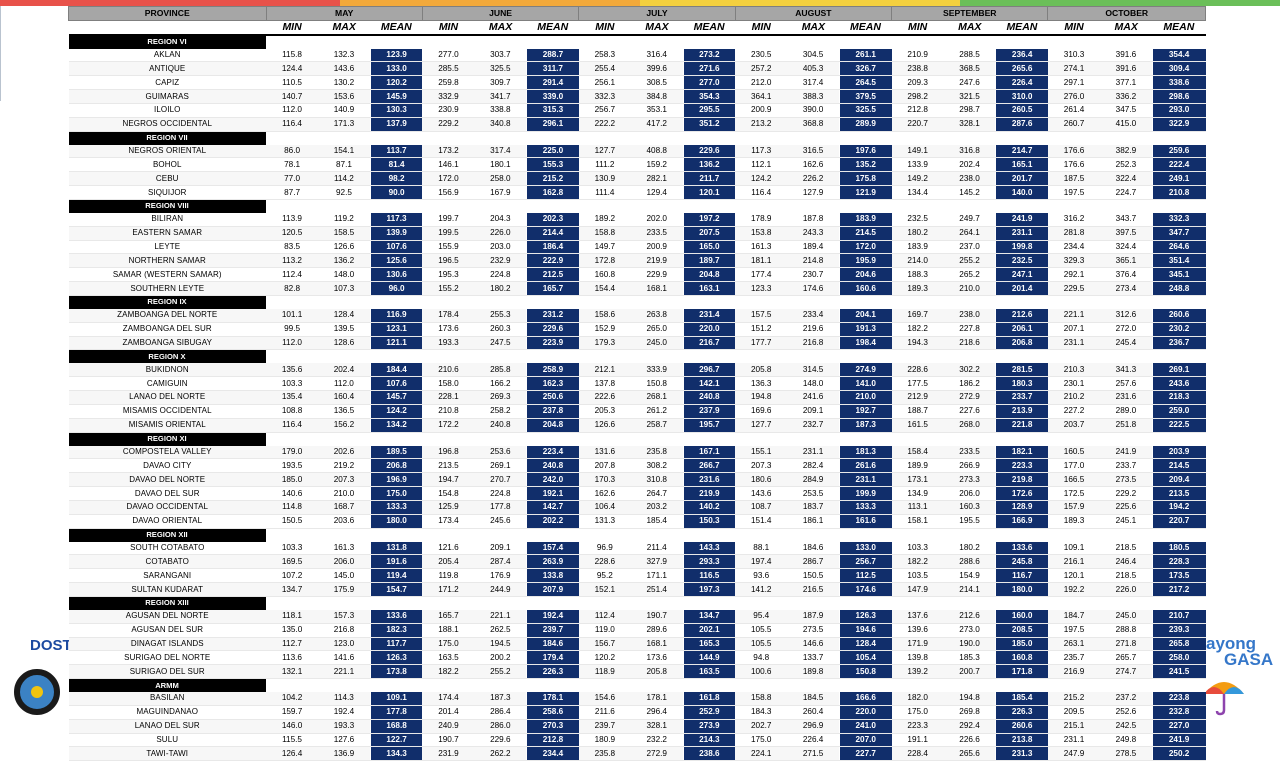 Image resolution: width=1280 pixels, height=761 pixels. Describe the element at coordinates (637, 41) in the screenshot. I see `region-row: REGION VI` at that location.